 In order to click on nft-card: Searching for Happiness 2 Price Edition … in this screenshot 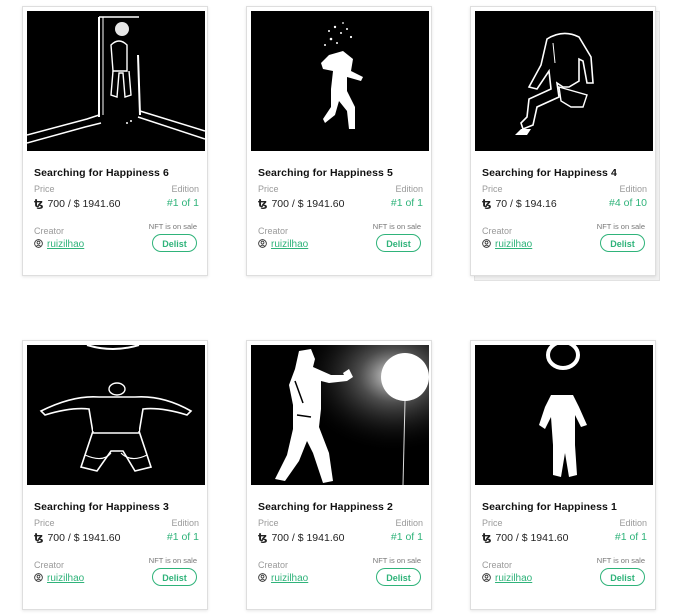, I will do `click(339, 475)`.